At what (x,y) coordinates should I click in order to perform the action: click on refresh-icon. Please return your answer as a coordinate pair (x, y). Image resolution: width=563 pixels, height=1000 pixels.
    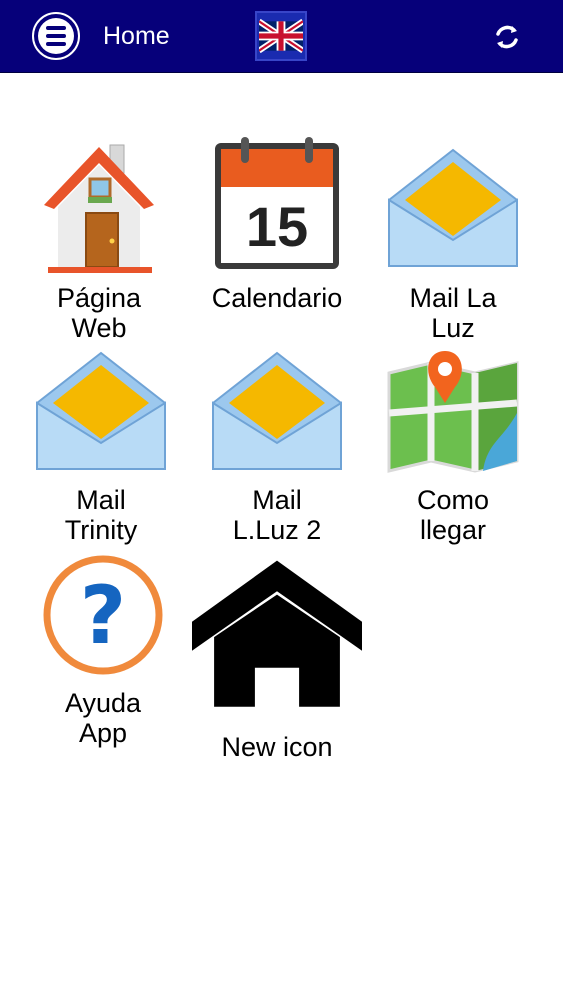
    Looking at the image, I should click on (507, 37).